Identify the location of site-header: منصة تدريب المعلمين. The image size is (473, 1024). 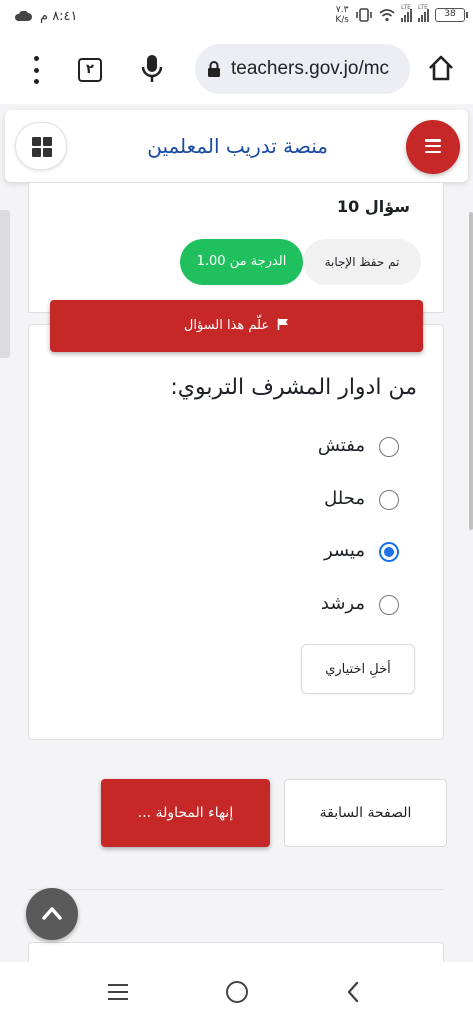
(236, 146).